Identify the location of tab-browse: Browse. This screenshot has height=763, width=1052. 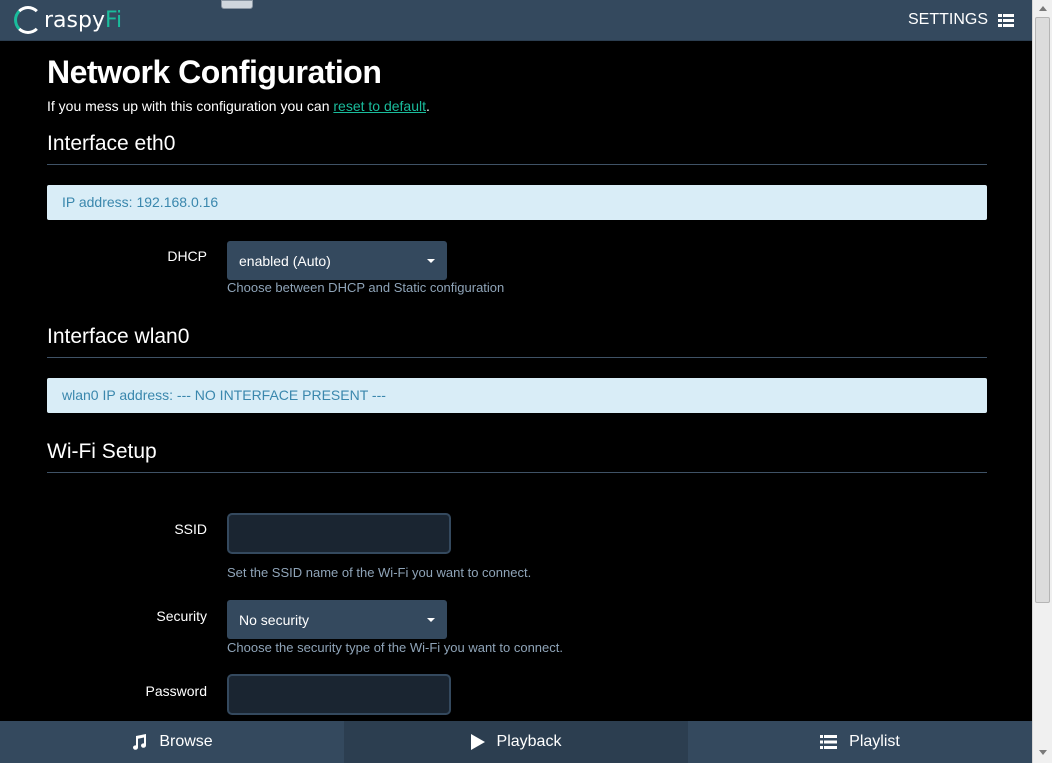
(172, 742).